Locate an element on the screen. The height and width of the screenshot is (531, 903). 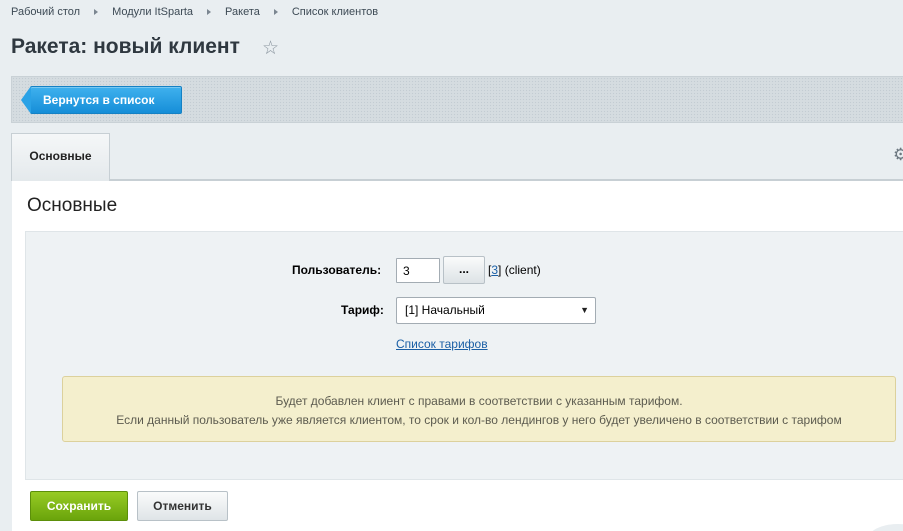
star-icon: ☆ is located at coordinates (270, 49).